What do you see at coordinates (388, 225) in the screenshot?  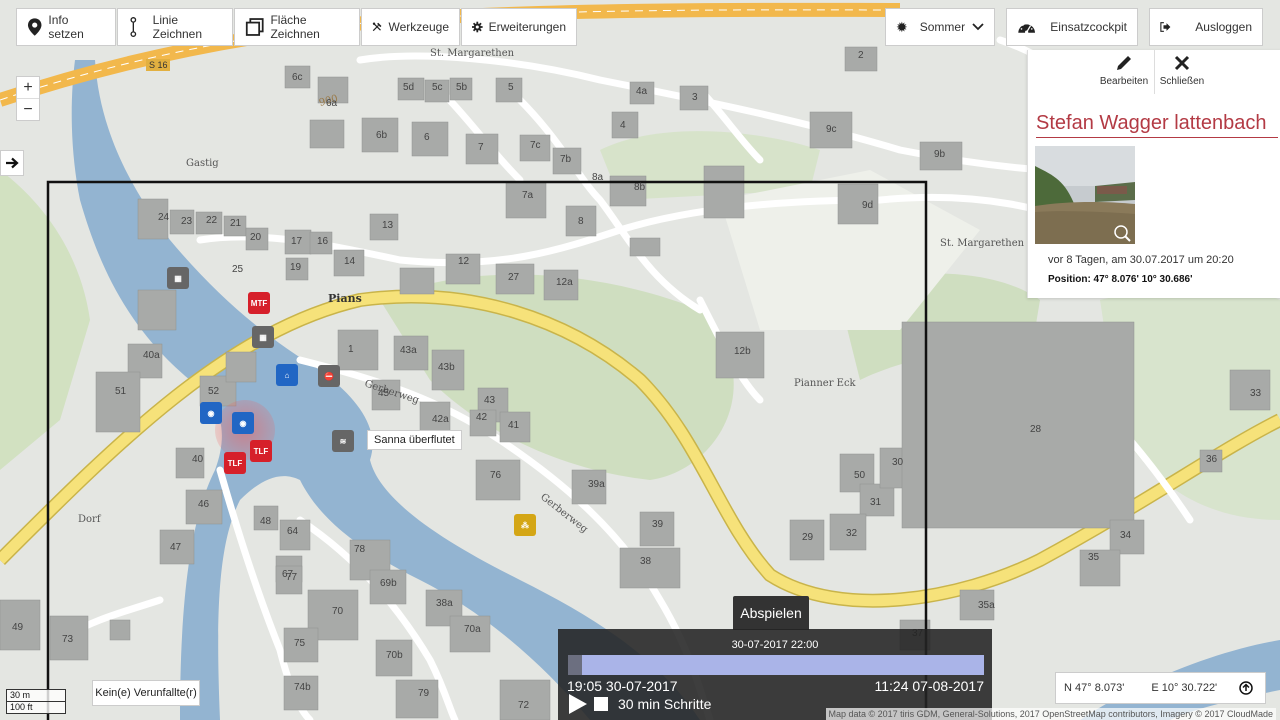 I see `house-number: 13` at bounding box center [388, 225].